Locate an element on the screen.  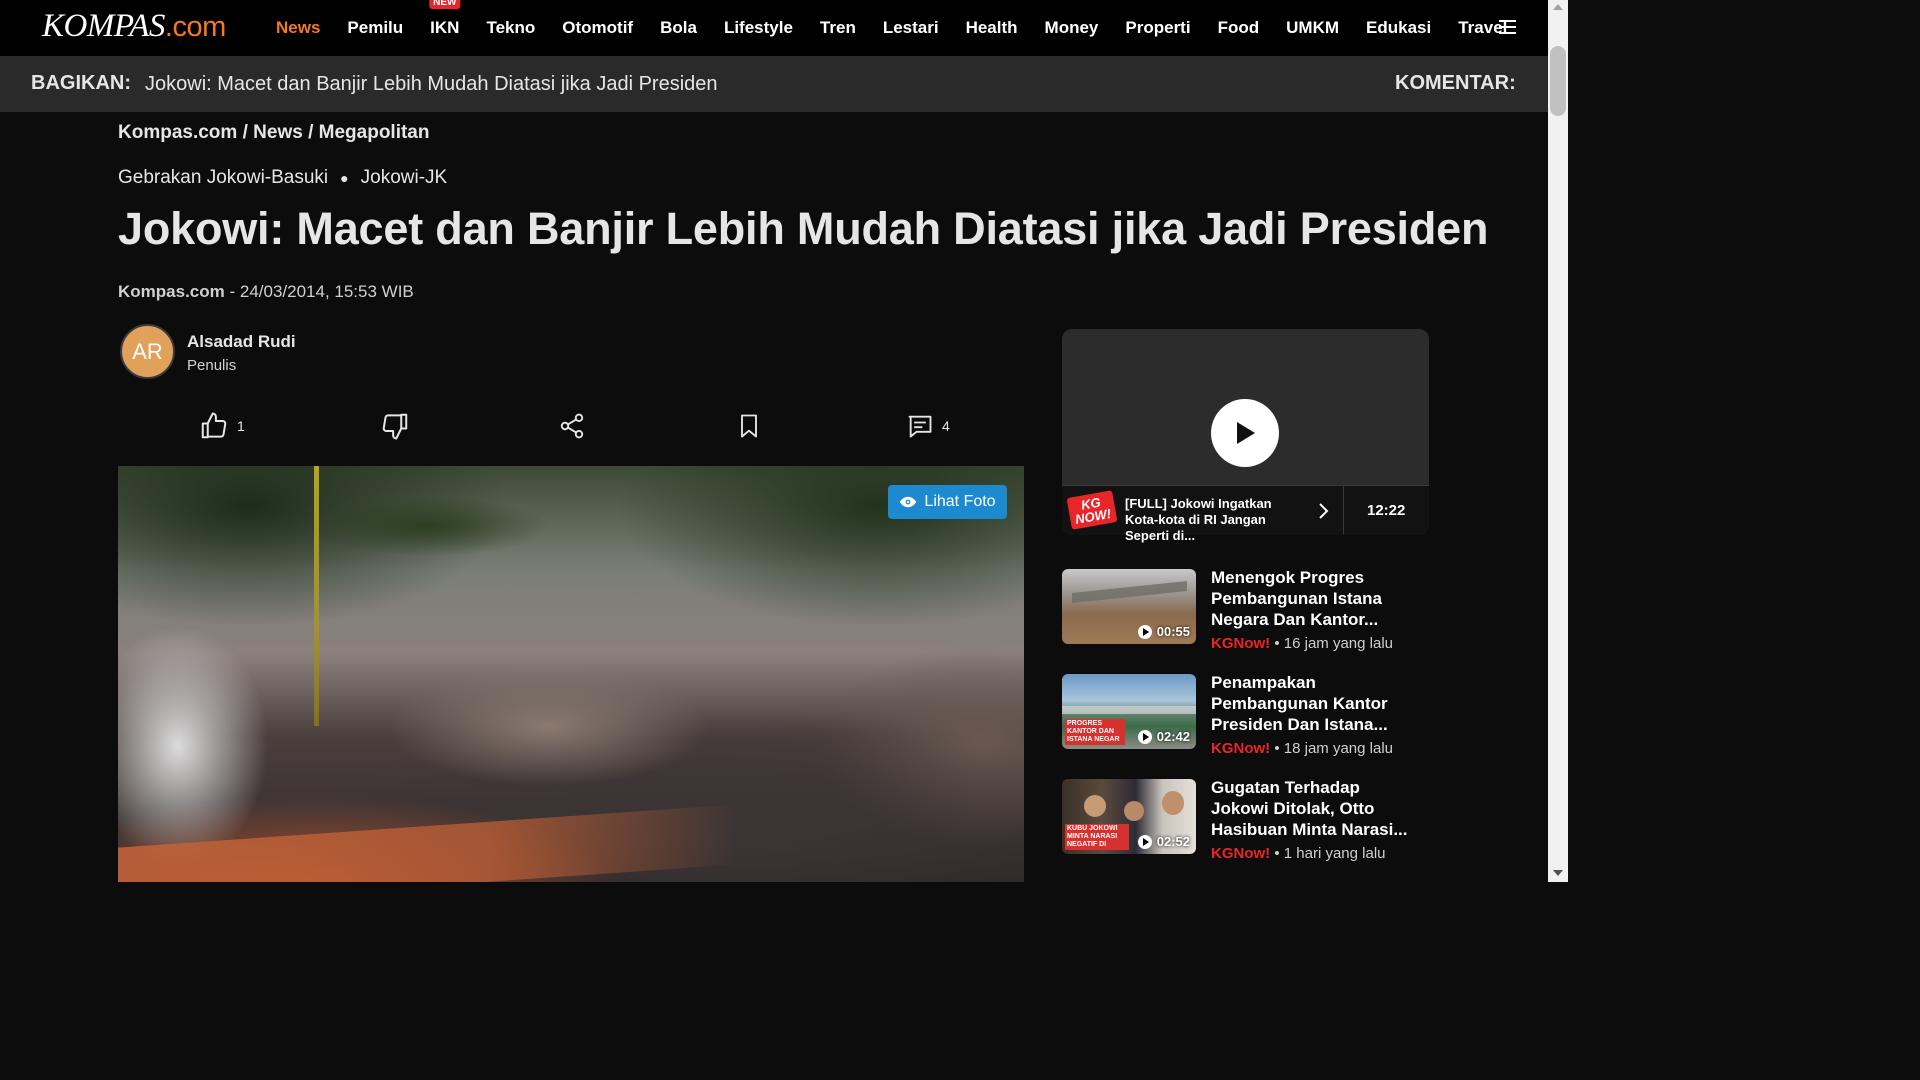
scrollbar-thumb is located at coordinates (1558, 81).